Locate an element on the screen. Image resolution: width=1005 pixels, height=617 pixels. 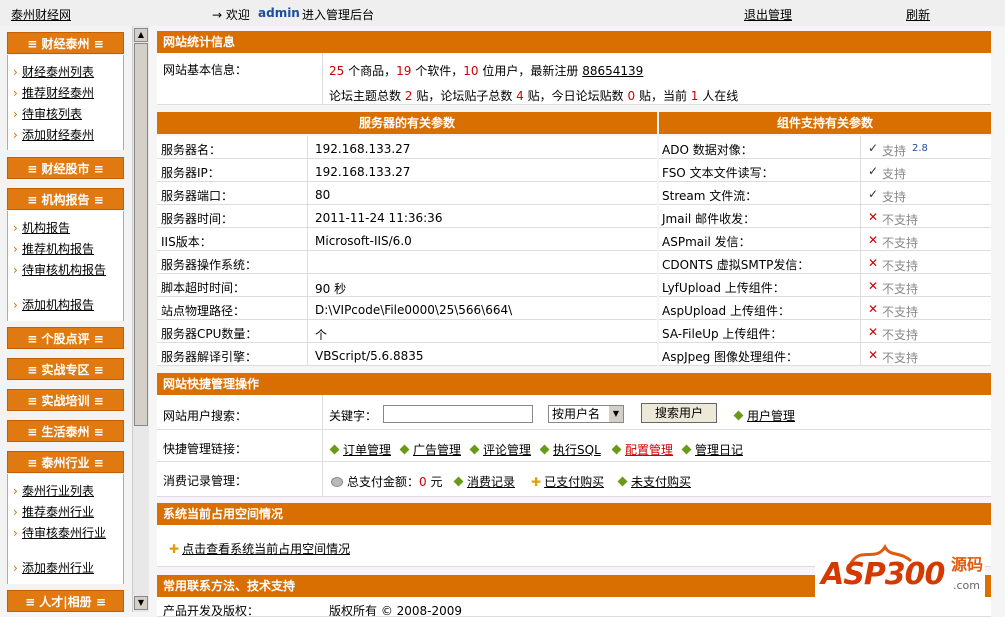
server-param-label: 服务器时间： is located at coordinates (197, 219).